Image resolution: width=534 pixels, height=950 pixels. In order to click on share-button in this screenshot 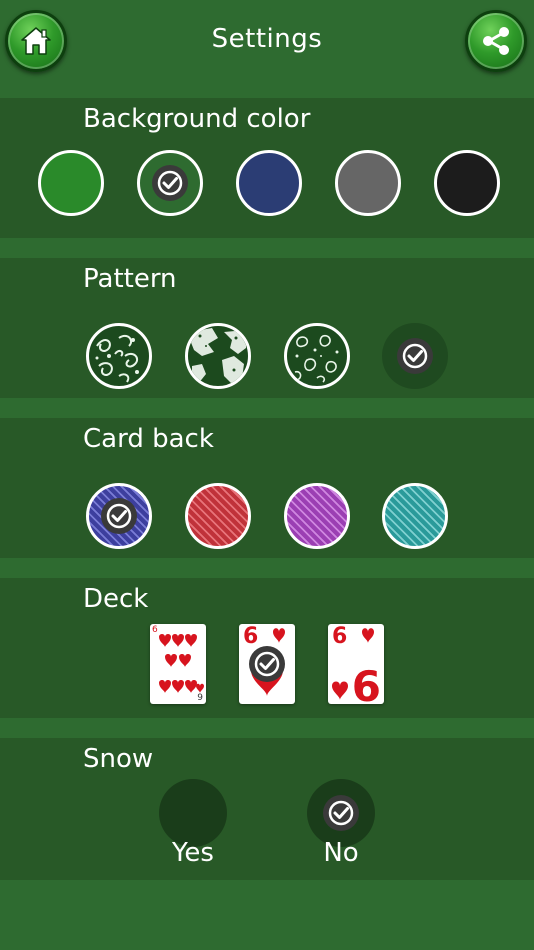, I will do `click(496, 41)`.